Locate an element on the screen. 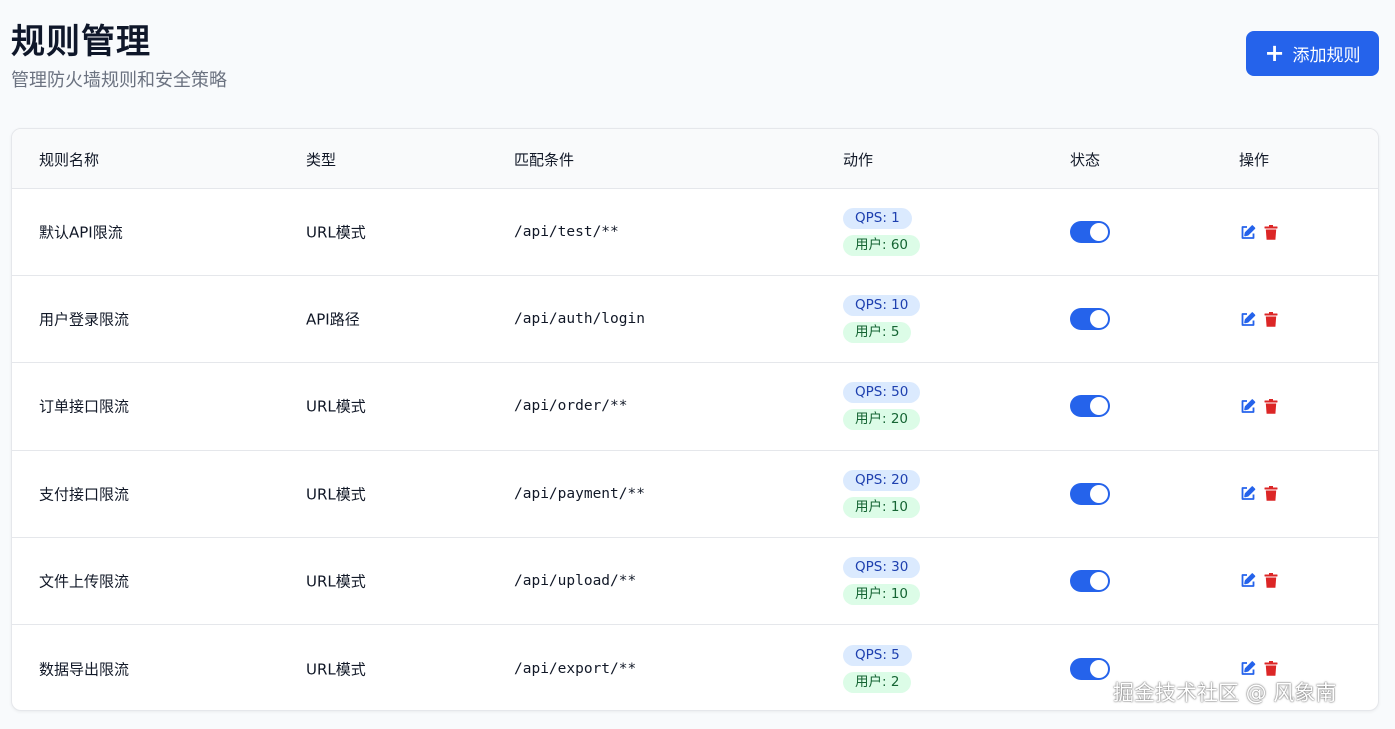 The width and height of the screenshot is (1395, 729). rule-match-condition: /api/payment/** is located at coordinates (579, 493).